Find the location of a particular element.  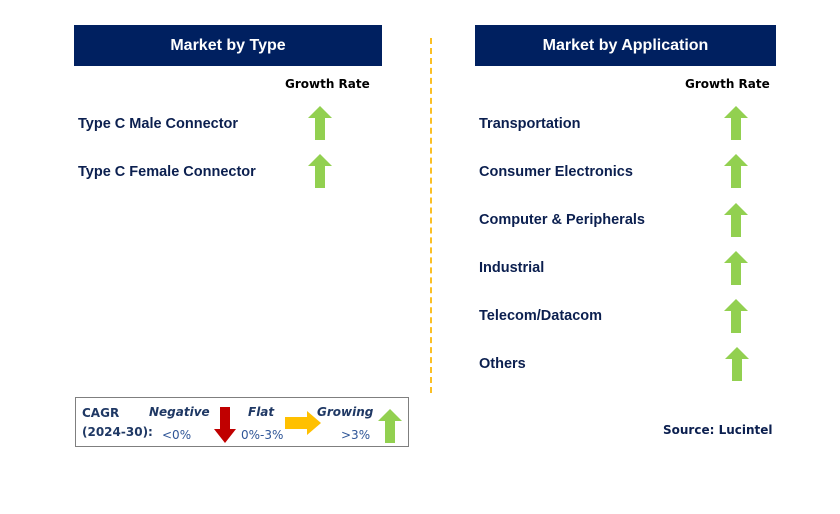

negative-down-arrow-icon is located at coordinates (225, 425).